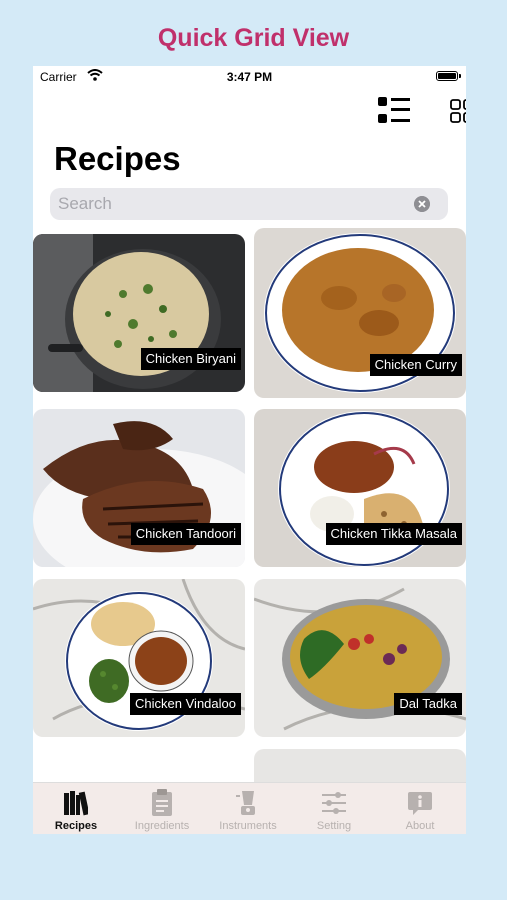 This screenshot has width=507, height=900. I want to click on tab-label: Recipes, so click(76, 826).